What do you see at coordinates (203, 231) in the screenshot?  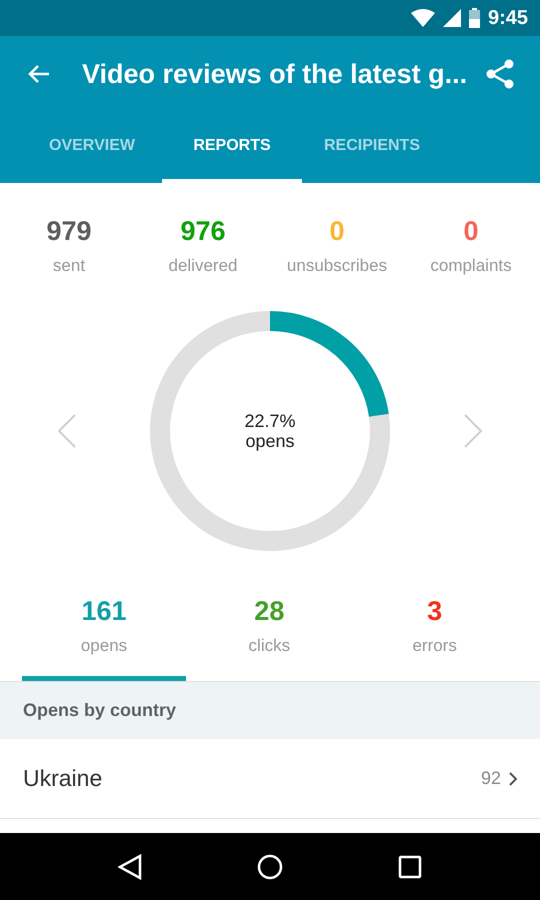 I see `stat-value: 976` at bounding box center [203, 231].